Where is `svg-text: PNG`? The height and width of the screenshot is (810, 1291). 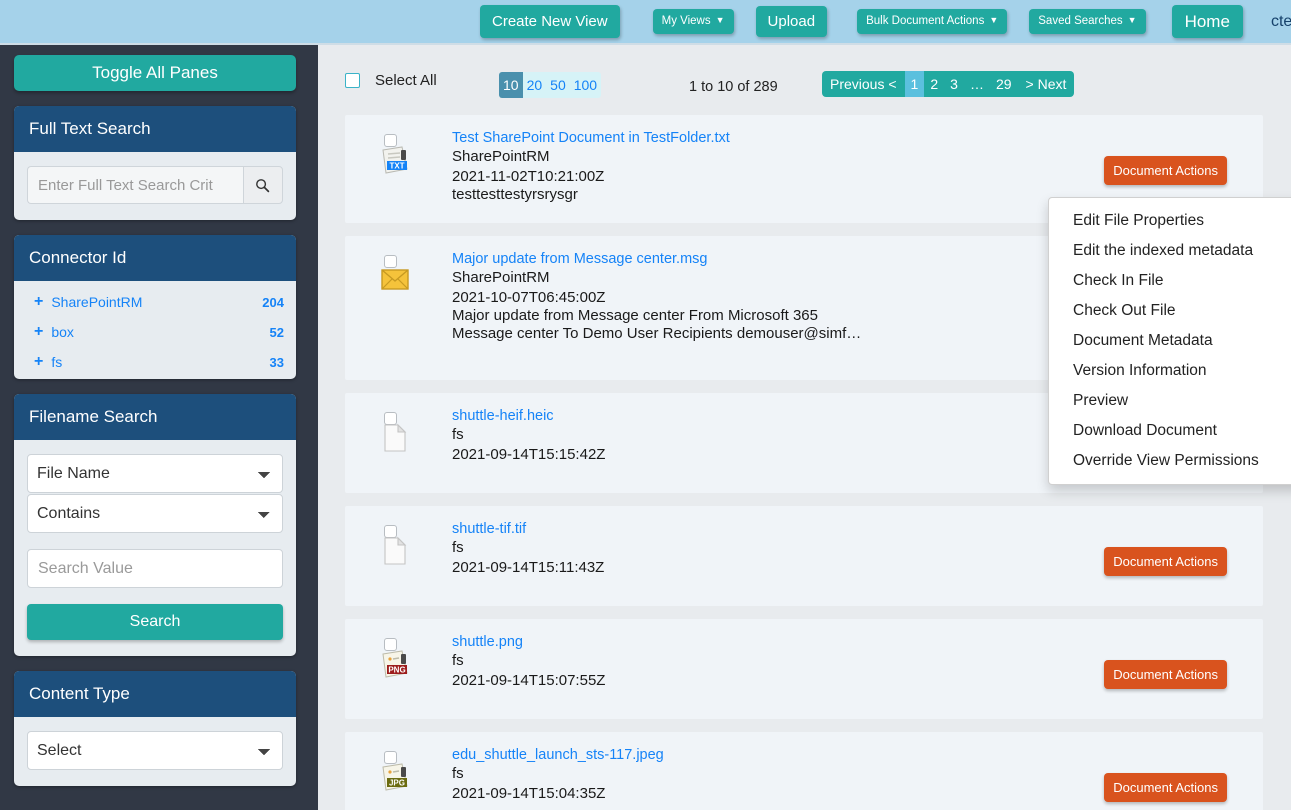 svg-text: PNG is located at coordinates (396, 670).